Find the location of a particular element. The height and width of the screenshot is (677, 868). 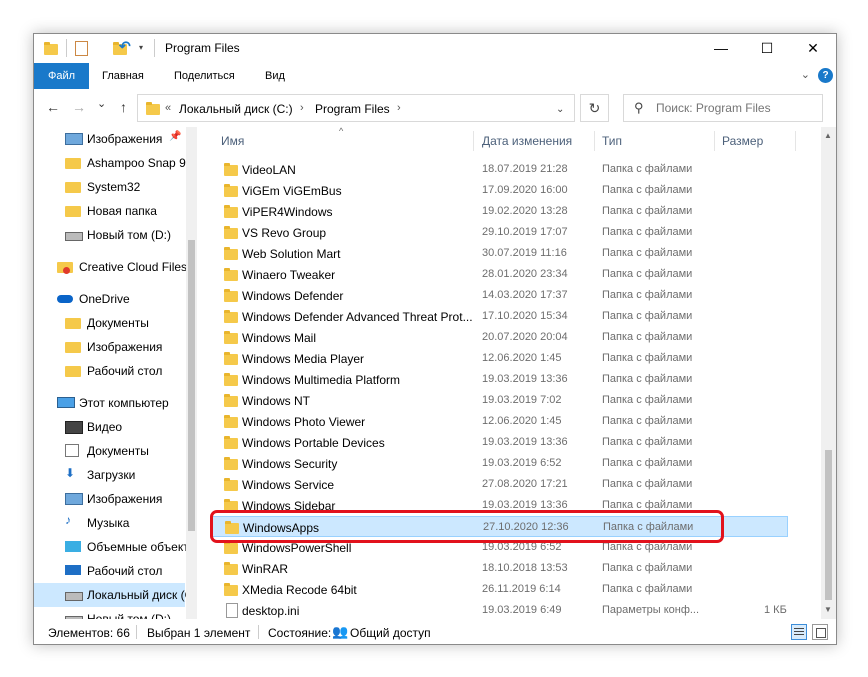

forward-button: → is located at coordinates (79, 107).